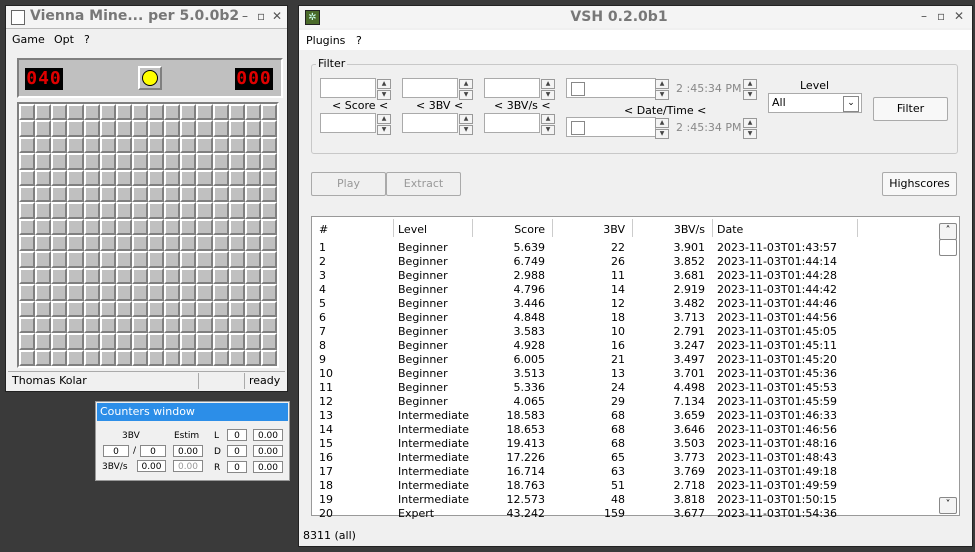 Image resolution: width=975 pixels, height=552 pixels. I want to click on time-from: 2 :45:34 PM, so click(709, 88).